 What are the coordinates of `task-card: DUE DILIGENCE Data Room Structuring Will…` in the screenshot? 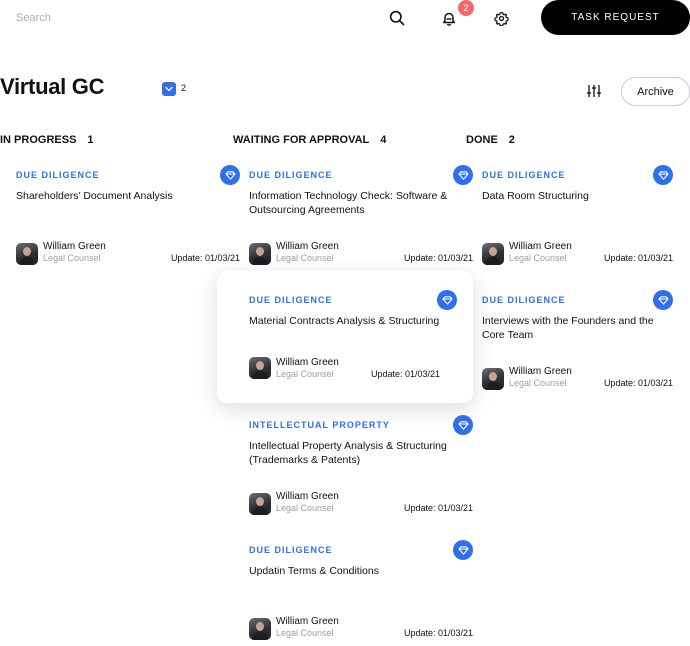 It's located at (578, 226).